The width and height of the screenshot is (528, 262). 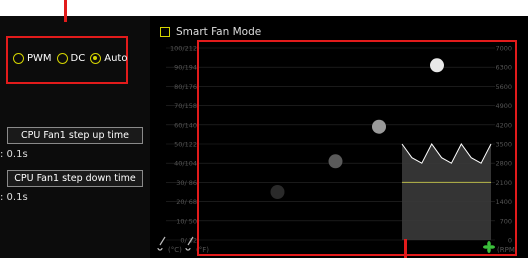 What do you see at coordinates (185, 164) in the screenshot?
I see `temp-tick-label: 40/104` at bounding box center [185, 164].